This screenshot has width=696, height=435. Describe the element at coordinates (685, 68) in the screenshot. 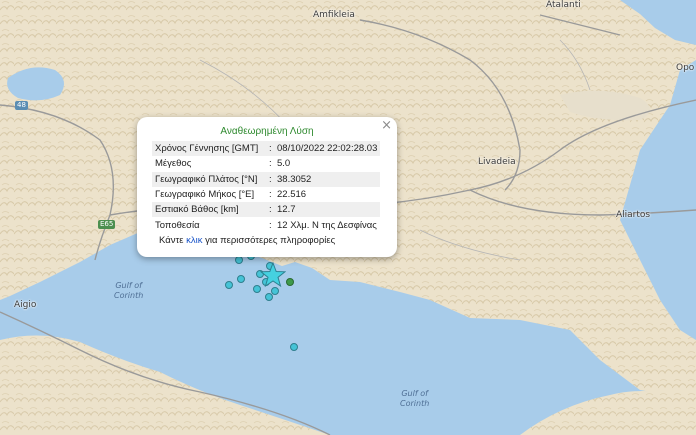

I see `place-label-opo: Opo` at that location.